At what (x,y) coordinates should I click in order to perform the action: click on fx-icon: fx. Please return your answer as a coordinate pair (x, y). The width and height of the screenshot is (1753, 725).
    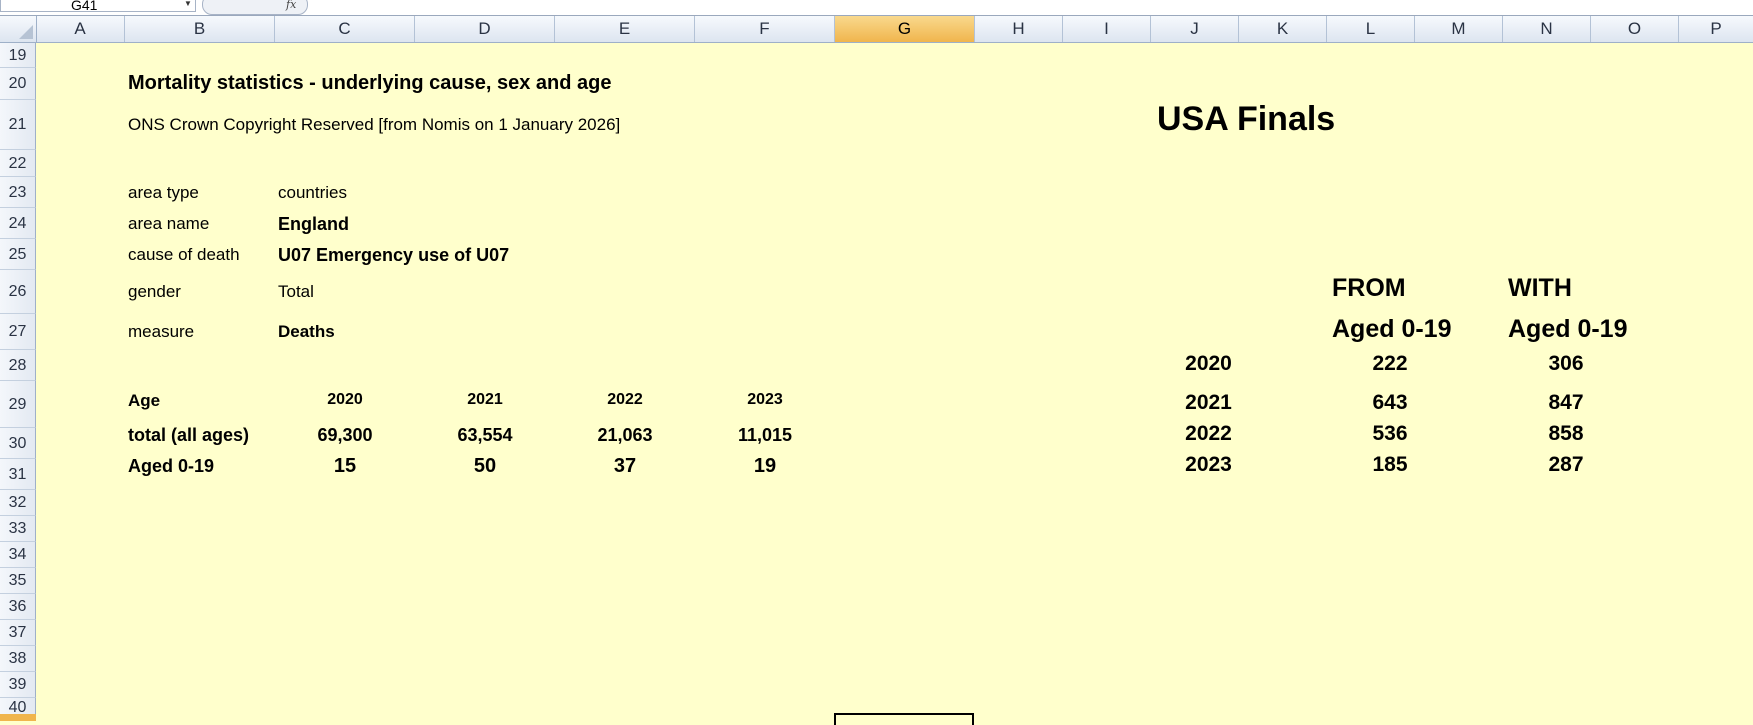
    Looking at the image, I should click on (291, 5).